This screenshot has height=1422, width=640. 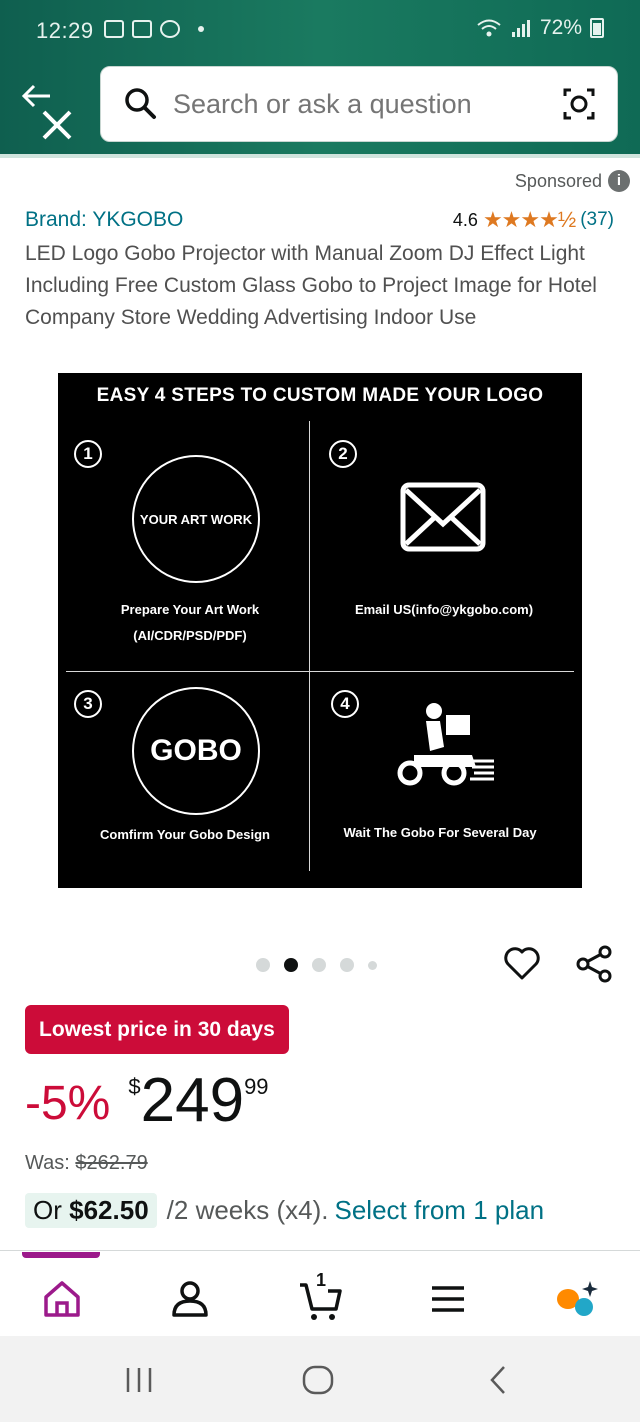 I want to click on battery-percent: 72%, so click(x=560, y=27).